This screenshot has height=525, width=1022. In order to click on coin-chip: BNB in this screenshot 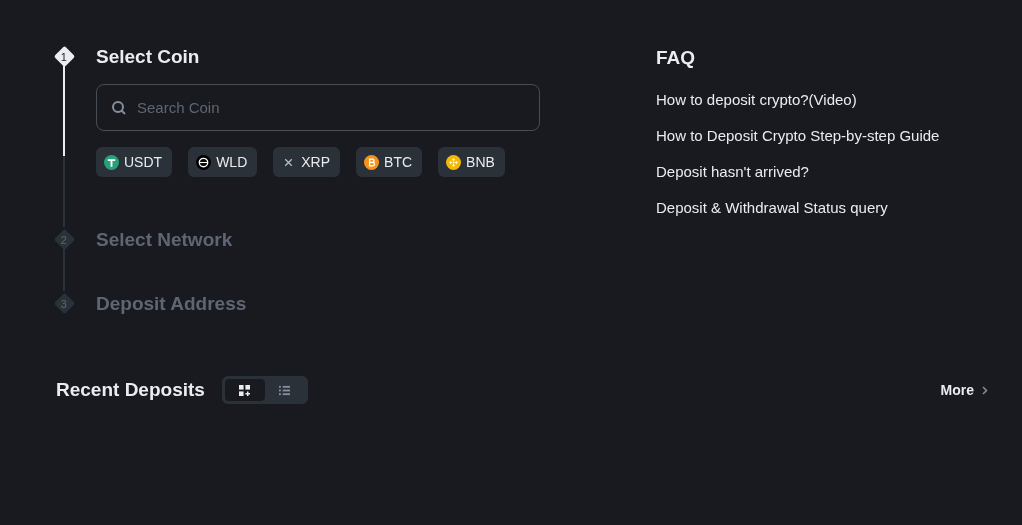, I will do `click(471, 162)`.